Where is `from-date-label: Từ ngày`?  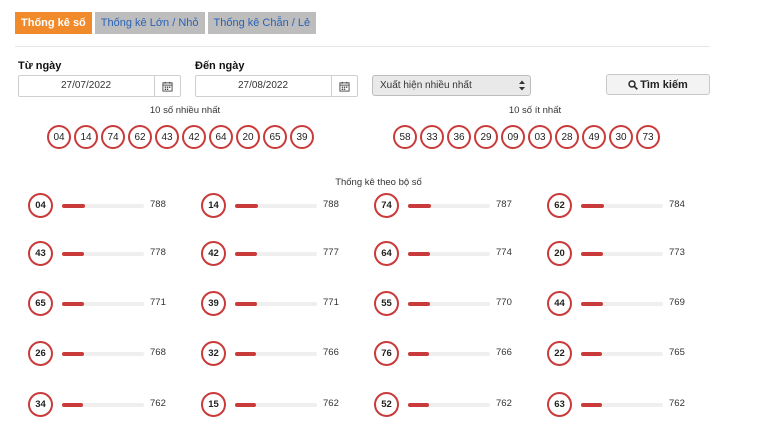
from-date-label: Từ ngày is located at coordinates (40, 66).